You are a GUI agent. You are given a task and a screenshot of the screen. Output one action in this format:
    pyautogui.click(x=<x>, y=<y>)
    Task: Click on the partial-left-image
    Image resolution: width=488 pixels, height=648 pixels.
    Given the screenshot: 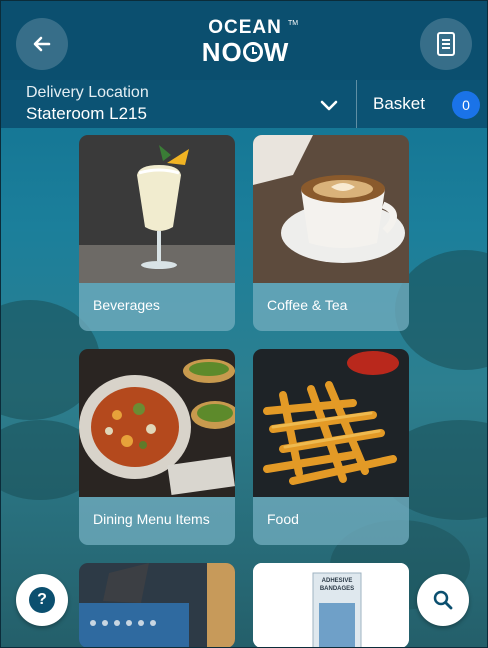 What is the action you would take?
    pyautogui.click(x=157, y=605)
    